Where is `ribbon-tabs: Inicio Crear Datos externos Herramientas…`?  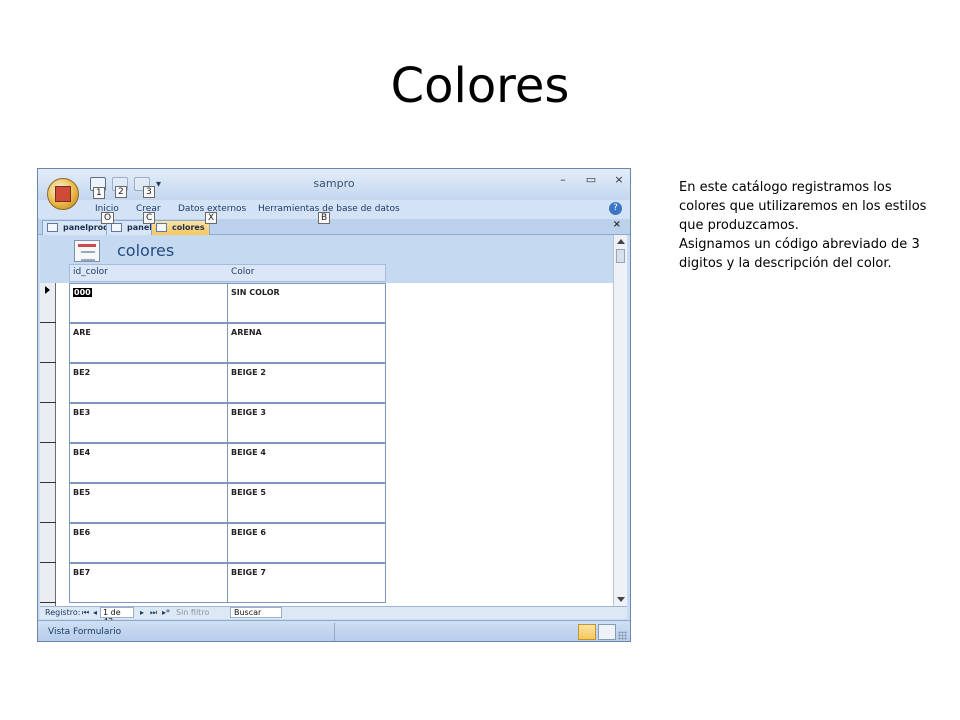 ribbon-tabs: Inicio Crear Datos externos Herramientas… is located at coordinates (334, 212).